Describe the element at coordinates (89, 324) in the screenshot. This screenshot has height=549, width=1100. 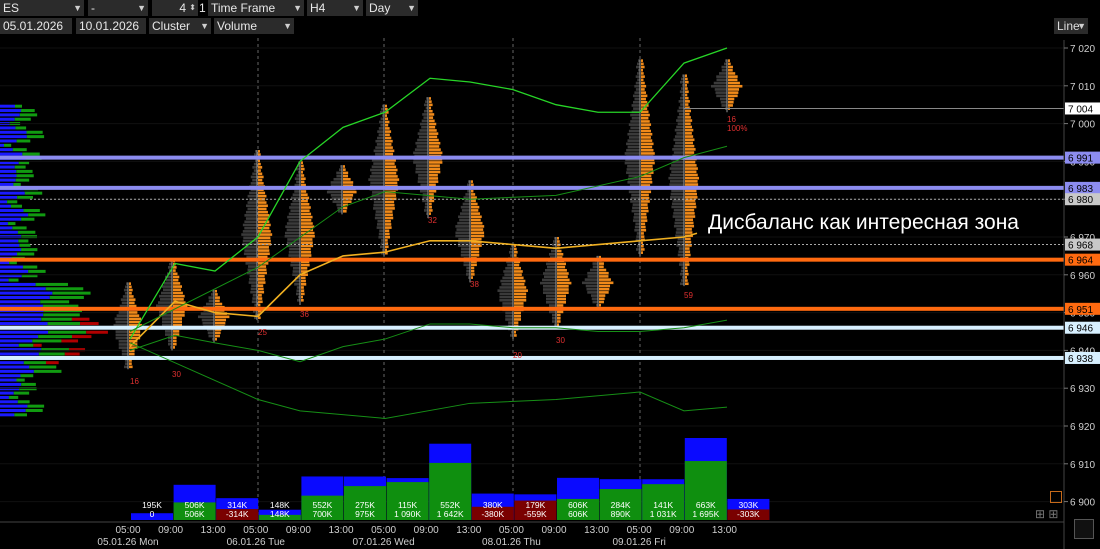
I see `profile-level-delta` at that location.